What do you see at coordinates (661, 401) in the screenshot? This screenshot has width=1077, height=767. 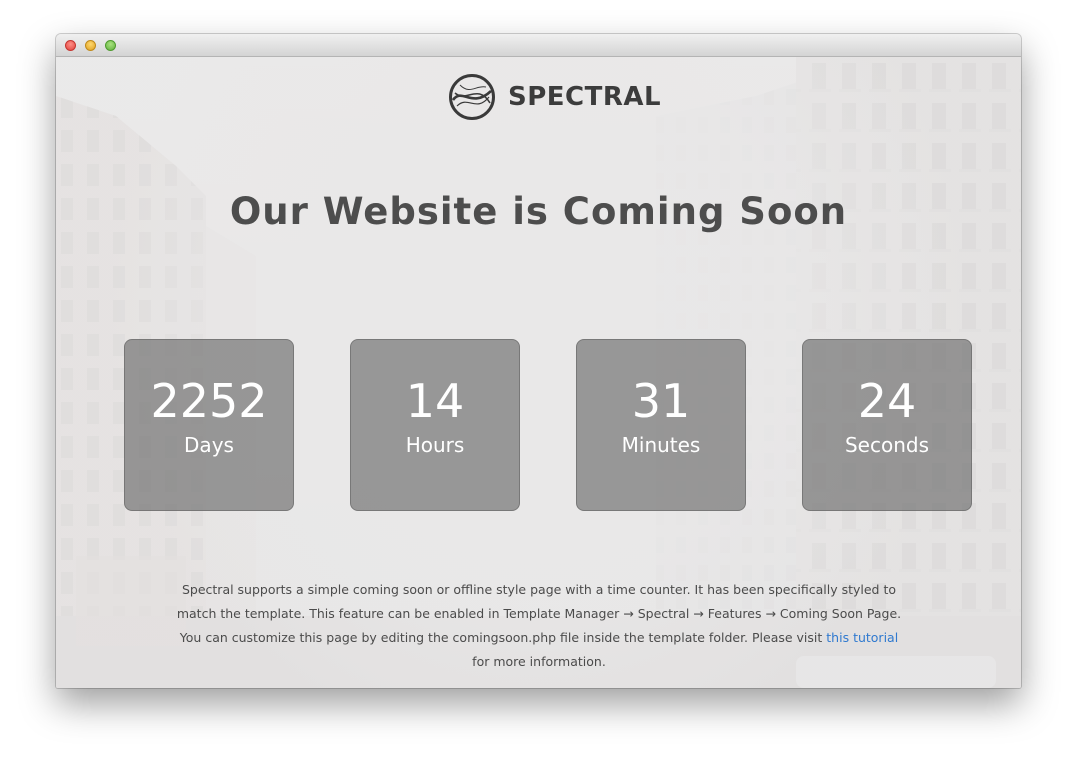 I see `countdown-minutes-value: 31` at bounding box center [661, 401].